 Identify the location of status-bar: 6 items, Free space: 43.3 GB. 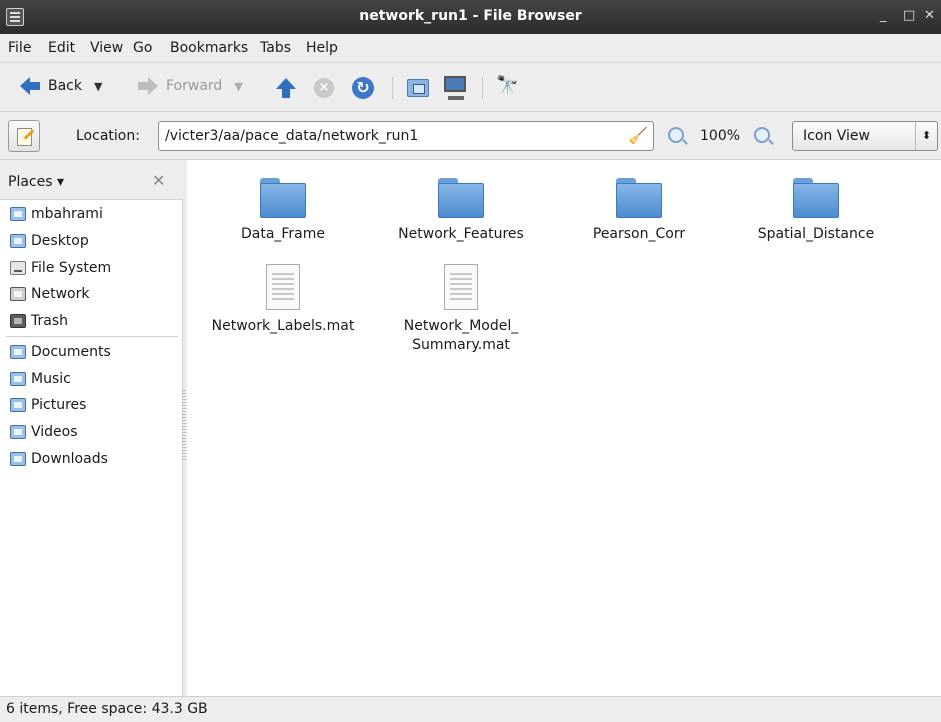
(470, 709).